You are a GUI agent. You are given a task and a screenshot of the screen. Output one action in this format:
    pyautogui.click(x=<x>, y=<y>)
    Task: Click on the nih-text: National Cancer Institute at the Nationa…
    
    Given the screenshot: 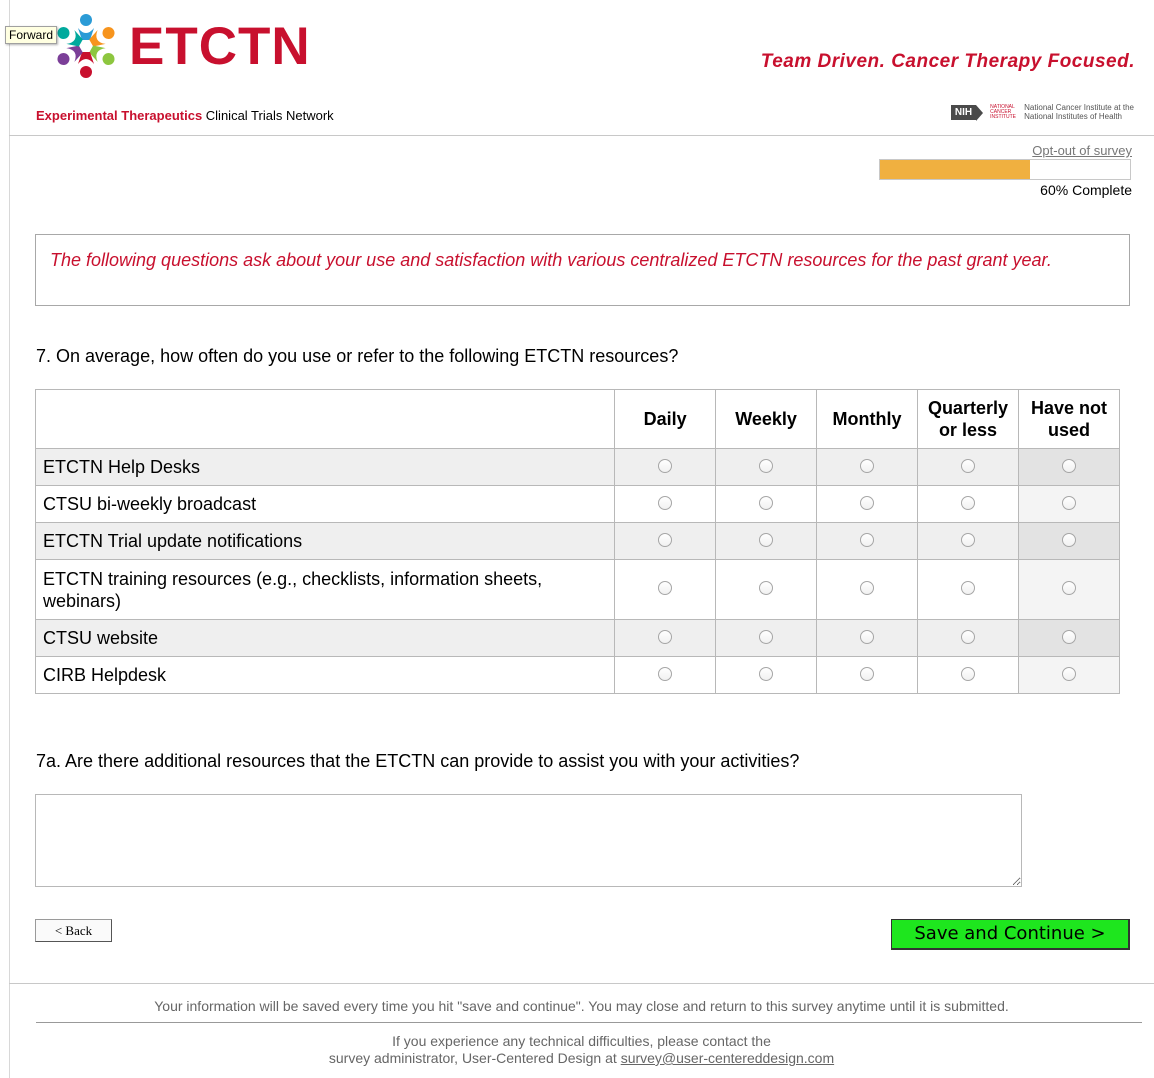 What is the action you would take?
    pyautogui.click(x=1079, y=112)
    